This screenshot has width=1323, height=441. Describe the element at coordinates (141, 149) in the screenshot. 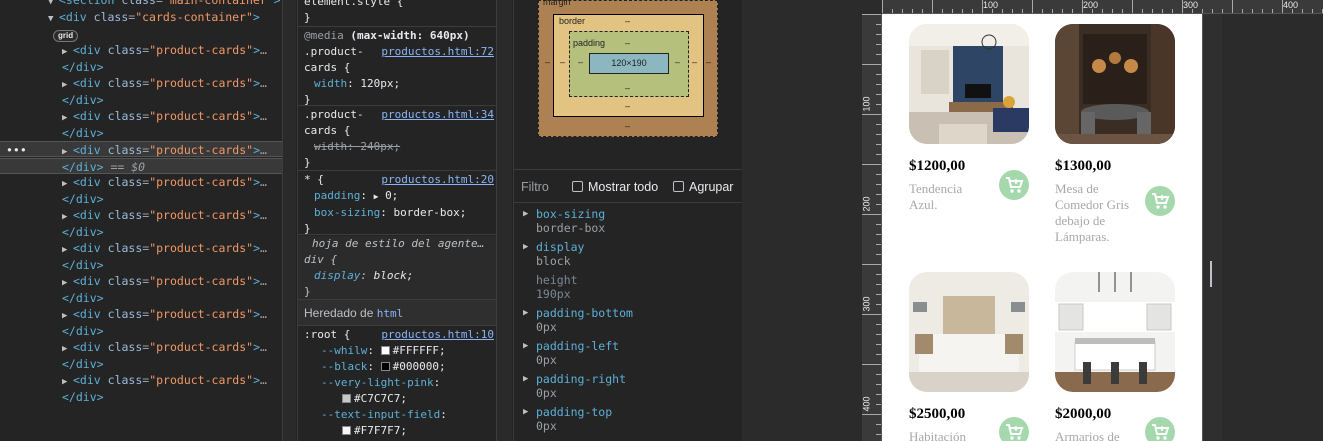

I see `dom-node-product-card: ▶ <div class="product-cards">… •••` at that location.